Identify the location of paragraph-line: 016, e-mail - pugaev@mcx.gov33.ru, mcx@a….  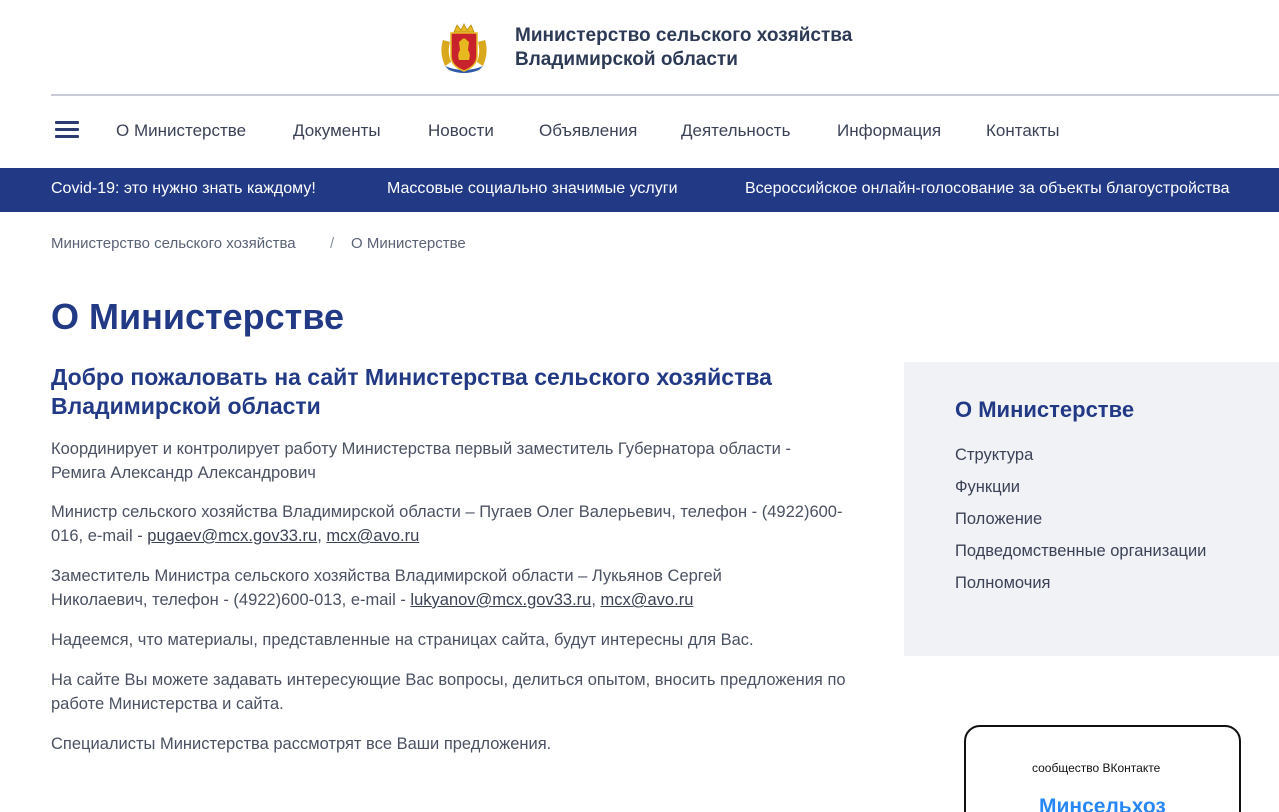
(235, 536).